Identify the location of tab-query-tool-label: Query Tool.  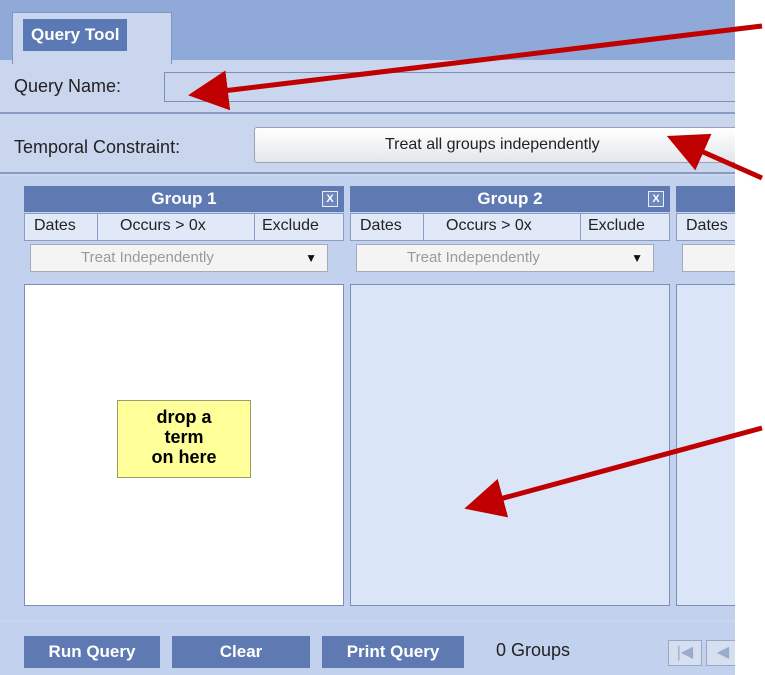
(75, 35).